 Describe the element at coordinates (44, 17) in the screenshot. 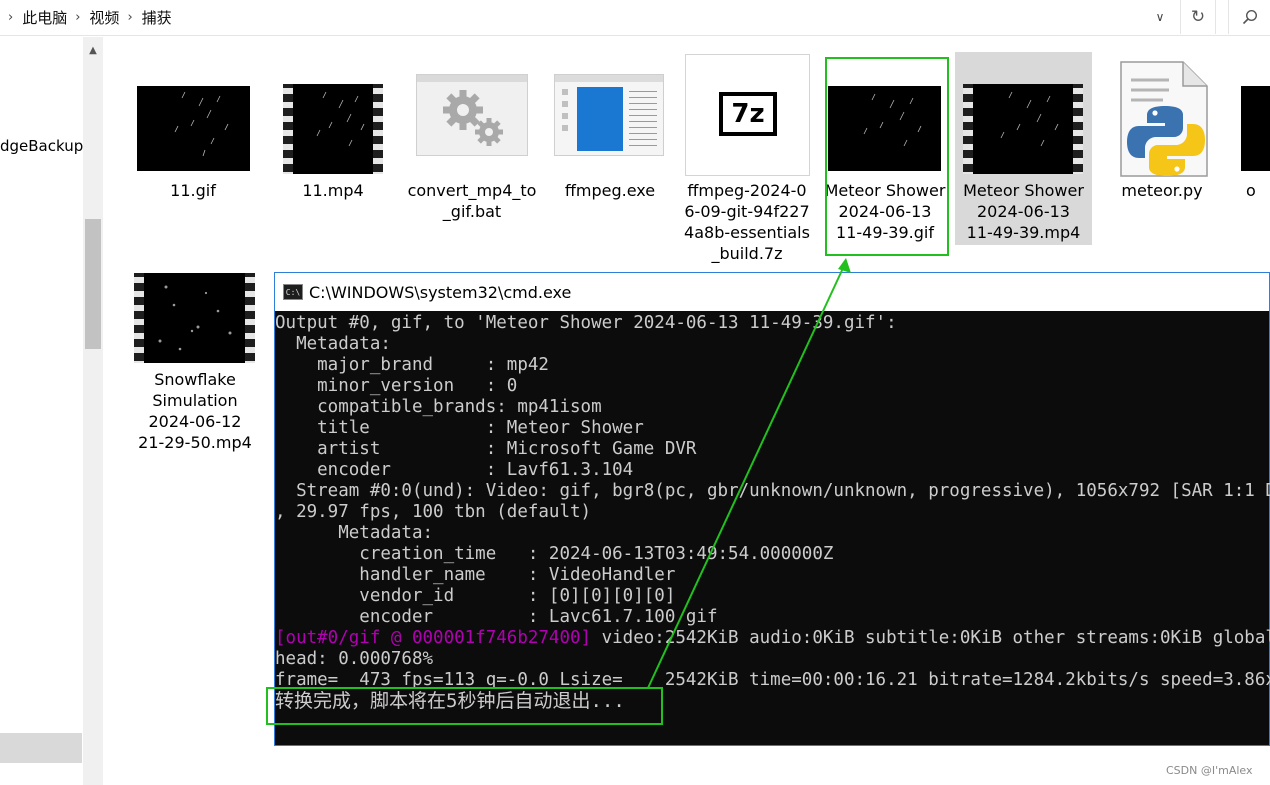

I see `breadcrumb-this-pc: 此电脑` at that location.